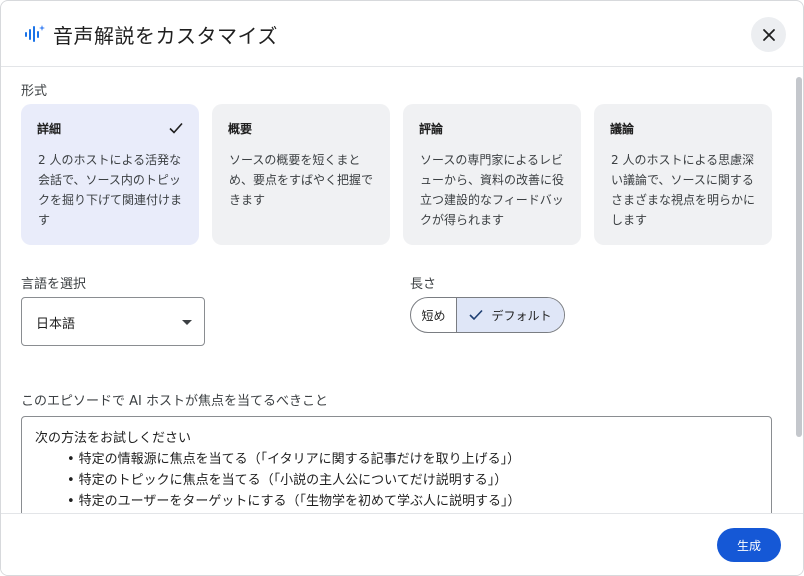 Image resolution: width=804 pixels, height=576 pixels. What do you see at coordinates (56, 324) in the screenshot?
I see `language-value: 日本語` at bounding box center [56, 324].